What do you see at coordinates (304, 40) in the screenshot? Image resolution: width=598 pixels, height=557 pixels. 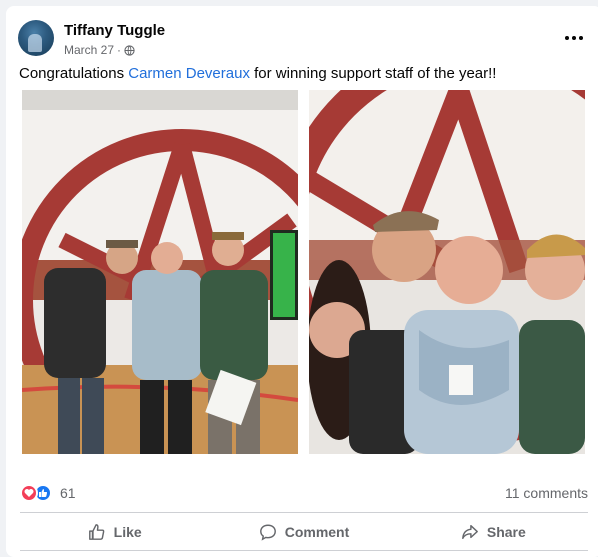 I see `post-header: Tiffany Tuggle March 27 ·` at bounding box center [304, 40].